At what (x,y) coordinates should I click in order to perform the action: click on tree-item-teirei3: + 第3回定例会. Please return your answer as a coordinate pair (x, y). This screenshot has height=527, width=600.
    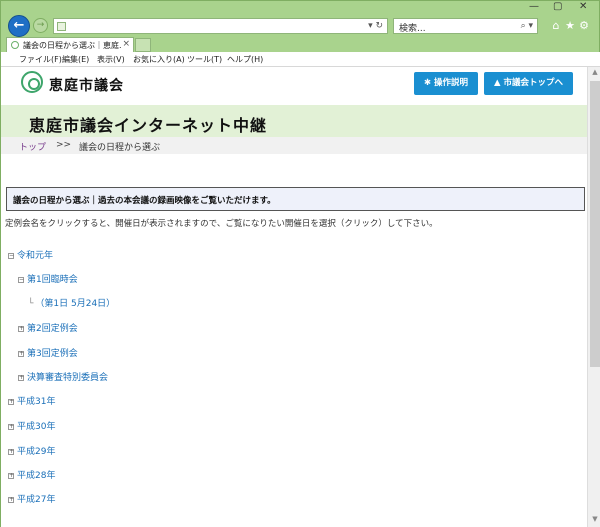
    Looking at the image, I should click on (48, 352).